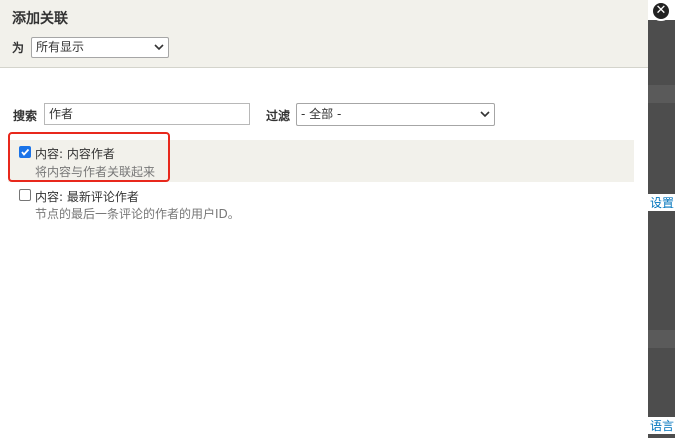 Image resolution: width=675 pixels, height=438 pixels. What do you see at coordinates (661, 11) in the screenshot?
I see `close-icon: ✕` at bounding box center [661, 11].